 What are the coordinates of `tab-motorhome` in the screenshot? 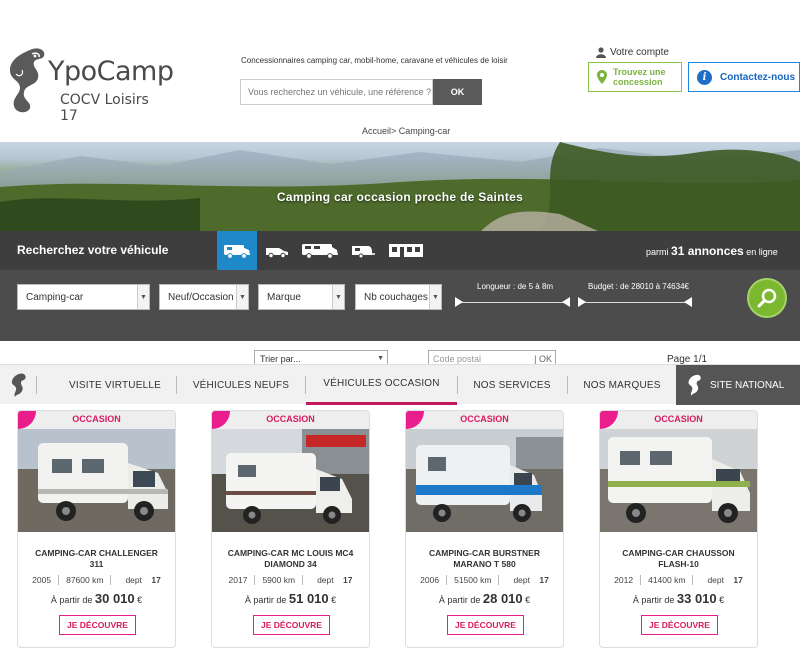 It's located at (320, 250).